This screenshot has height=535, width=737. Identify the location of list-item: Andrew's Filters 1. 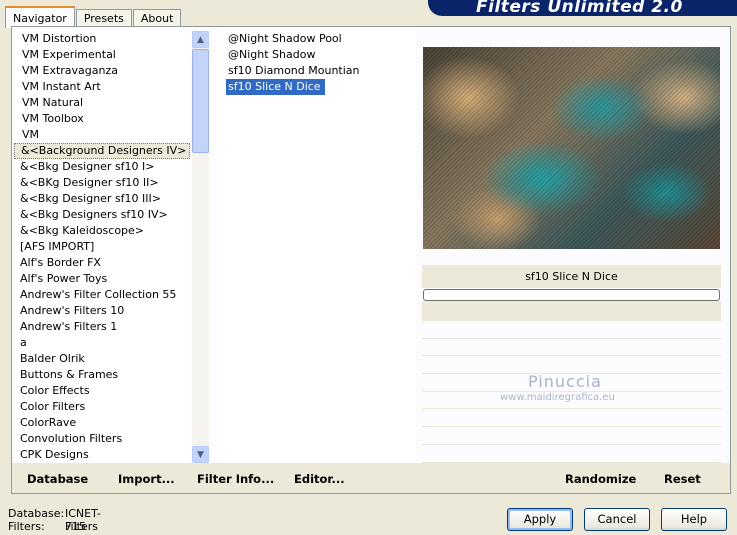
(102, 327).